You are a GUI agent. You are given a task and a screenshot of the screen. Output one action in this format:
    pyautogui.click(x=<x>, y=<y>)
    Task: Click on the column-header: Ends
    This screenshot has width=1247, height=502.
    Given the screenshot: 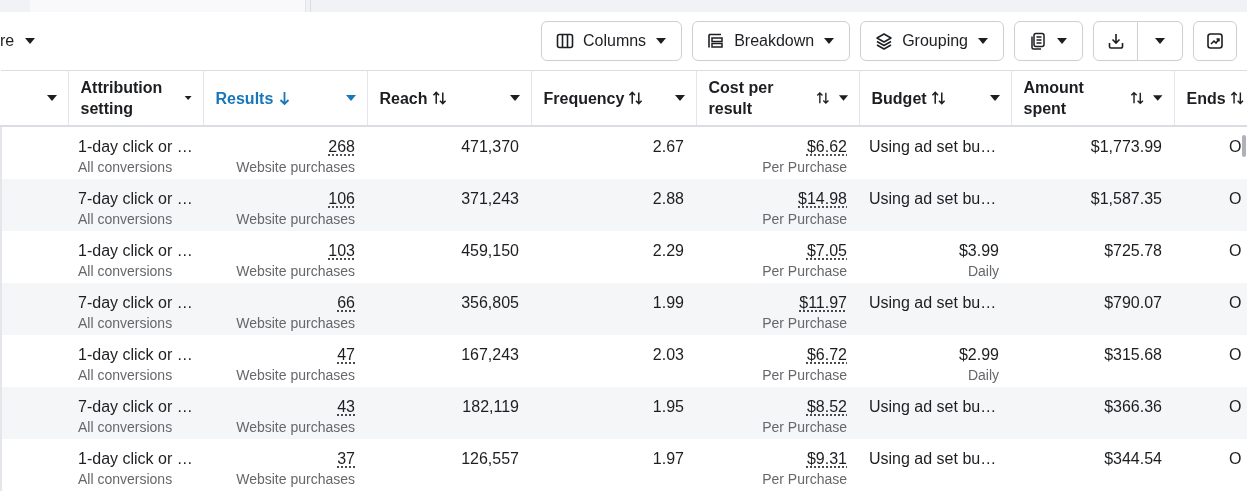 What is the action you would take?
    pyautogui.click(x=1210, y=98)
    